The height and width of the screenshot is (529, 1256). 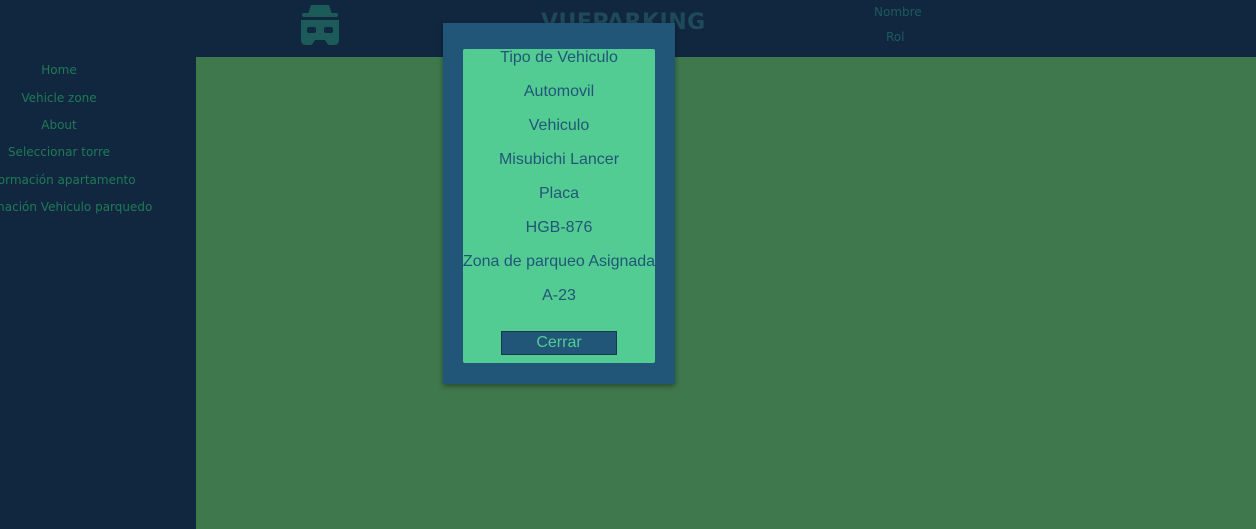 What do you see at coordinates (79, 98) in the screenshot?
I see `sidebar-item-vehicle-zone: Vehicle zone` at bounding box center [79, 98].